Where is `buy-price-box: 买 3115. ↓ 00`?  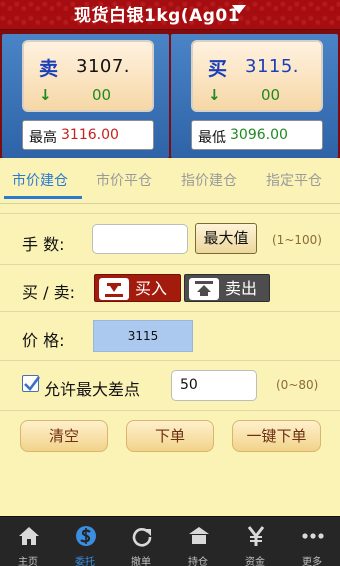
buy-price-box: 买 3115. ↓ 00 is located at coordinates (257, 76).